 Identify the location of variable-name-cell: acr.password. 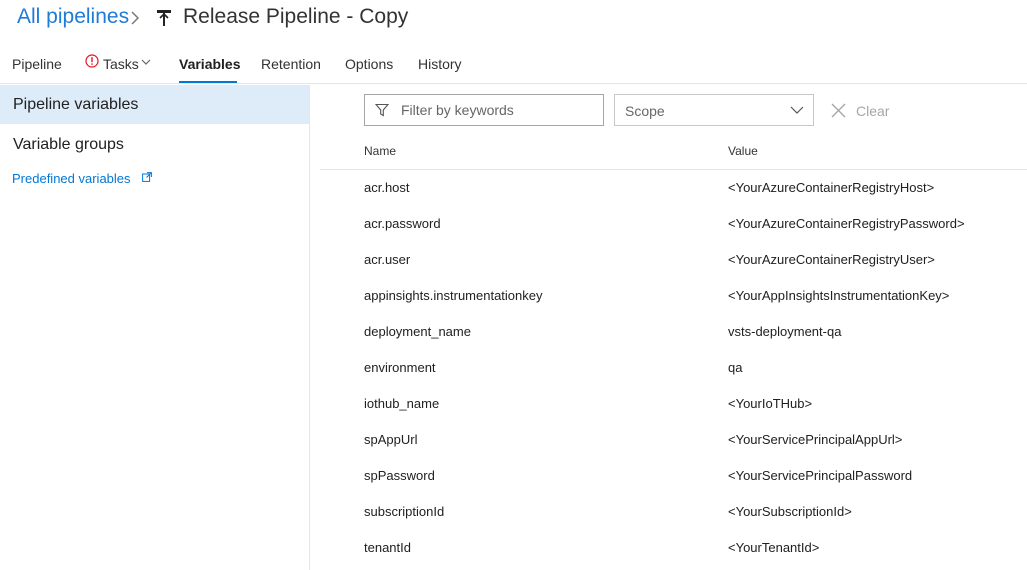
(402, 223).